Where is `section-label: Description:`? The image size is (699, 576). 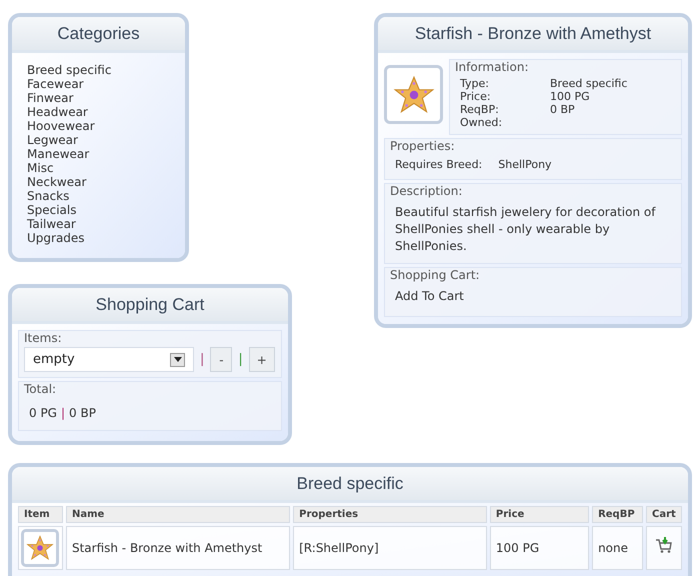 section-label: Description: is located at coordinates (427, 191).